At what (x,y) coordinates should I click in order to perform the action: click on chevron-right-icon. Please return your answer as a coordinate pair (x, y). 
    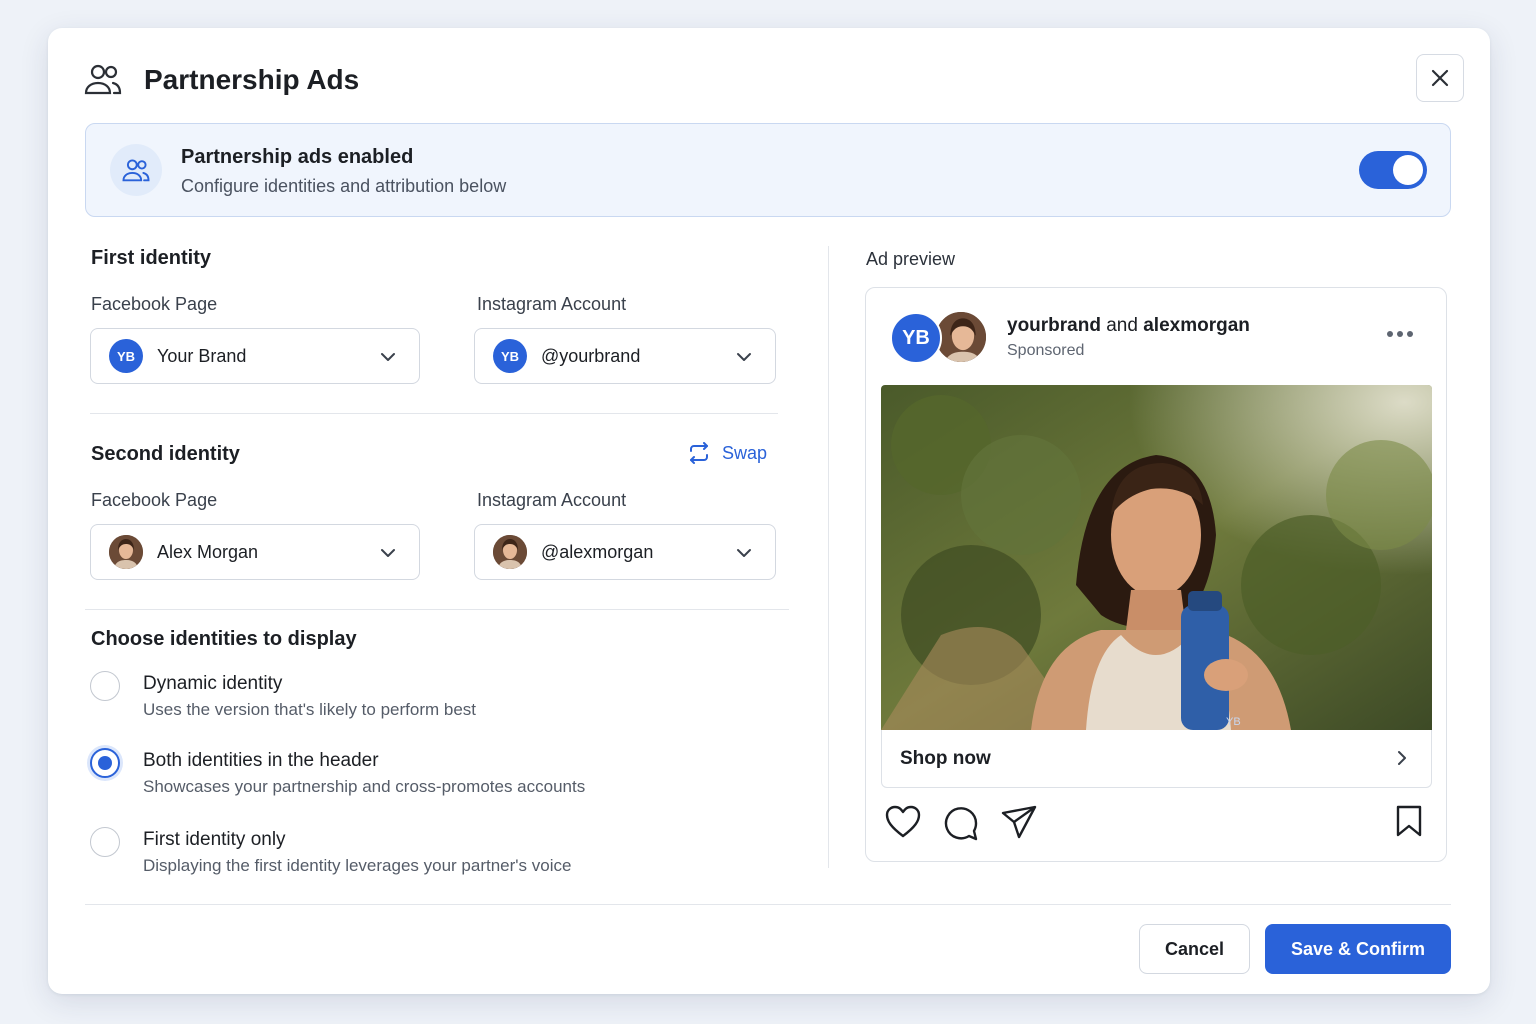
    Looking at the image, I should click on (1402, 758).